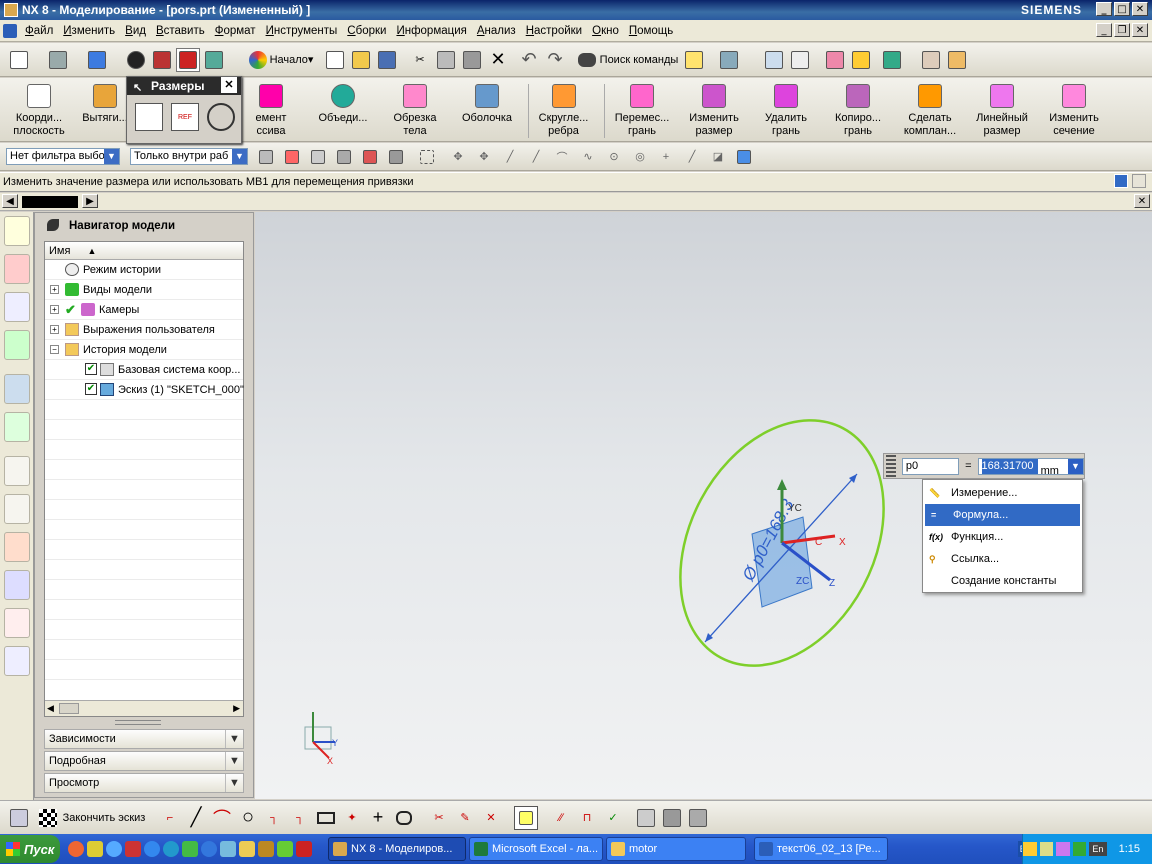 The width and height of the screenshot is (1152, 864). What do you see at coordinates (439, 818) in the screenshot?
I see `quick-trim-icon: ✂` at bounding box center [439, 818].